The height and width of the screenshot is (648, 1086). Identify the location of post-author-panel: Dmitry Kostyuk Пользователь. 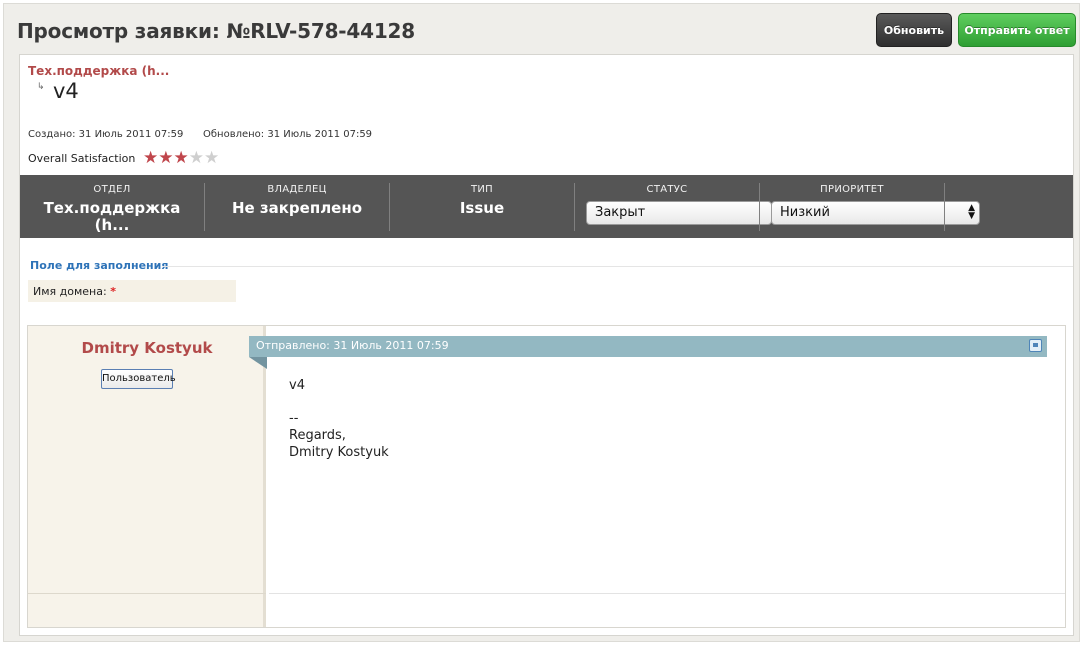
(147, 476).